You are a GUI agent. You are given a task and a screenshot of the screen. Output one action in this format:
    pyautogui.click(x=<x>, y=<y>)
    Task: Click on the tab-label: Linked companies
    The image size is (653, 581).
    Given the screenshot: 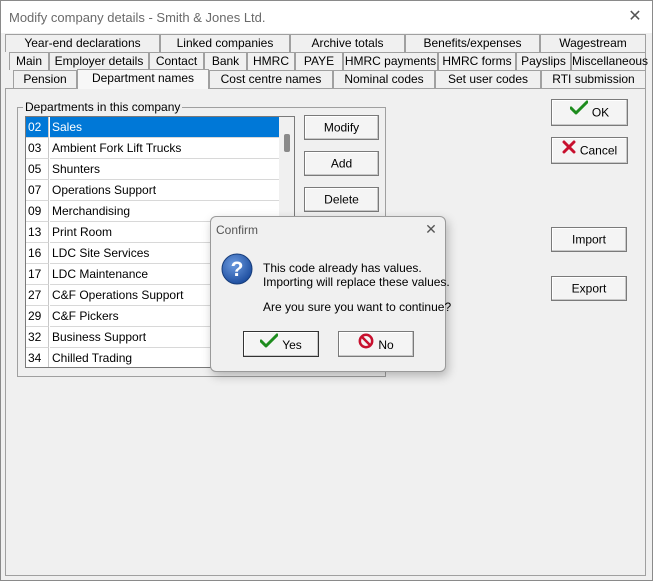 What is the action you would take?
    pyautogui.click(x=225, y=43)
    